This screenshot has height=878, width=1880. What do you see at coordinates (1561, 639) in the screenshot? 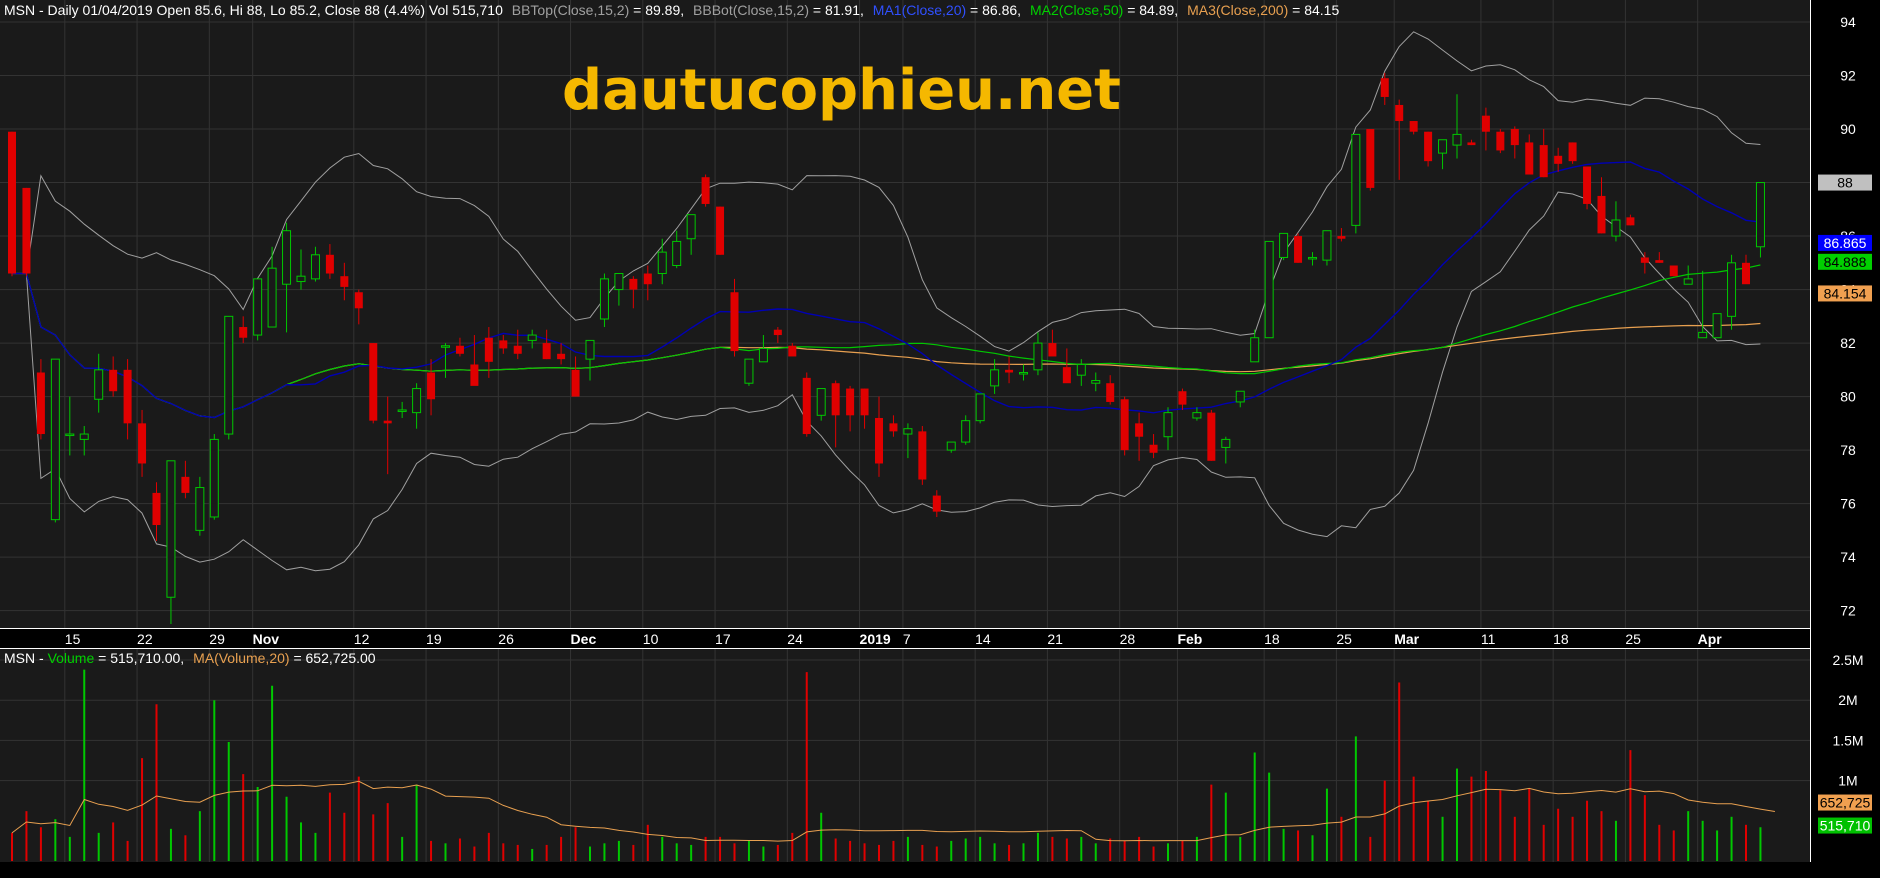
I see `time-tick-label: 18` at bounding box center [1561, 639].